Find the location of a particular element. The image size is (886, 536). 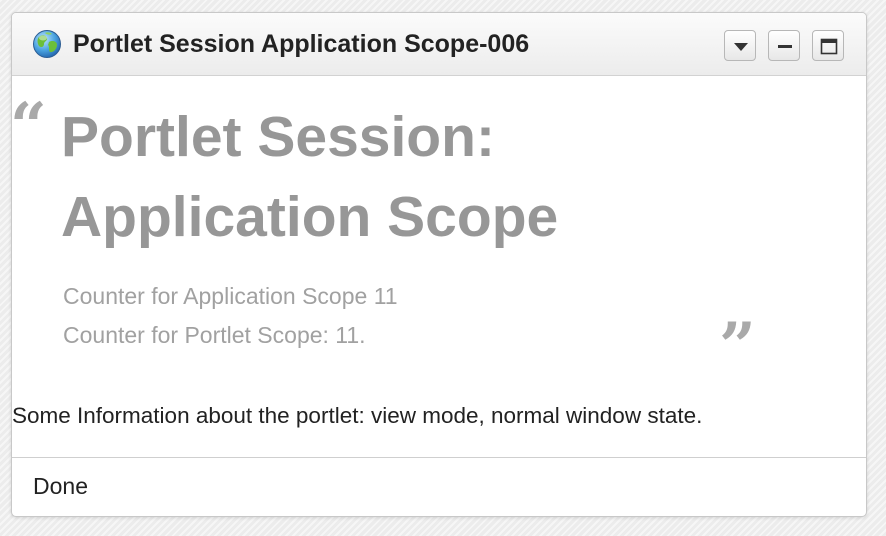

portlet-scope-counter: Counter for Portlet Scope: 11. is located at coordinates (214, 335).